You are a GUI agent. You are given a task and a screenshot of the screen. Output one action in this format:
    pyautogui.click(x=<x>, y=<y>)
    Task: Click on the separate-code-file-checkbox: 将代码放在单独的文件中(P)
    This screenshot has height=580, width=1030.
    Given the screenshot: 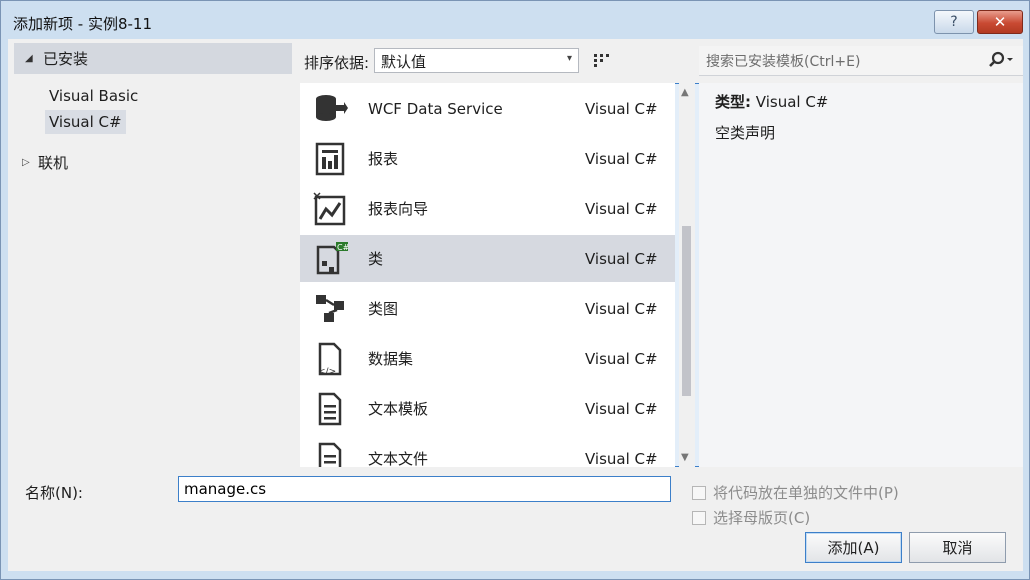 What is the action you would take?
    pyautogui.click(x=795, y=492)
    